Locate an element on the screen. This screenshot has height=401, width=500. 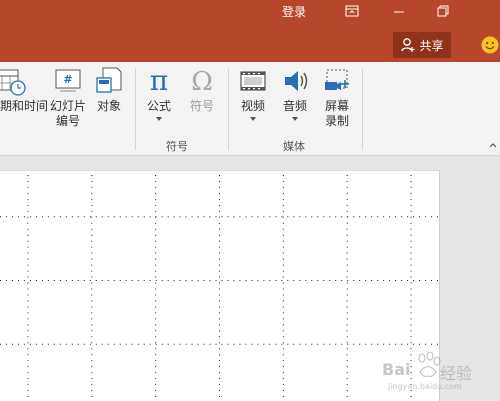
equation-label: 公式 is located at coordinates (158, 106).